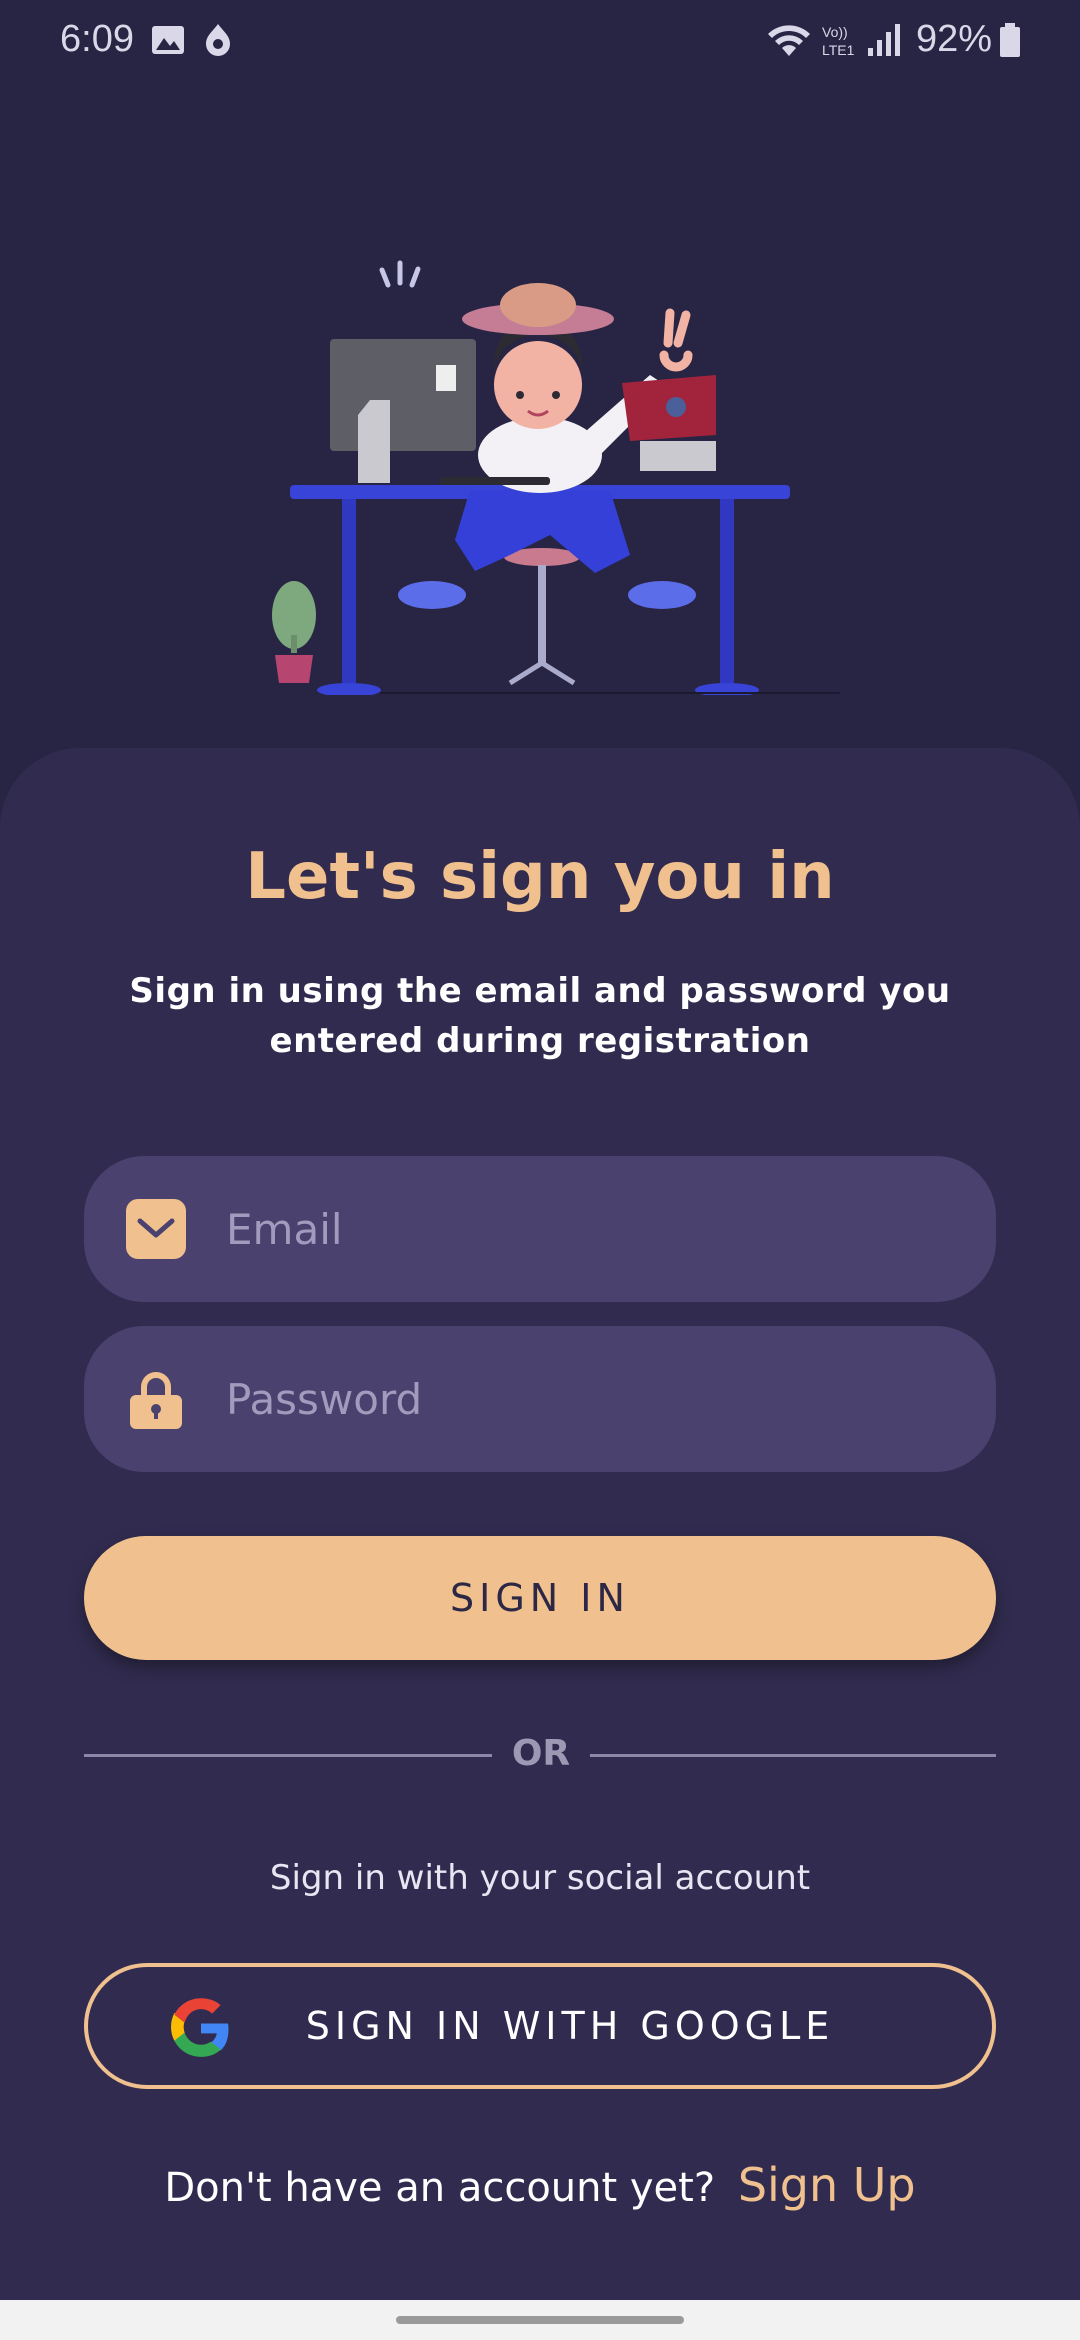 The image size is (1080, 2340). What do you see at coordinates (954, 39) in the screenshot?
I see `battery-percent: 92%` at bounding box center [954, 39].